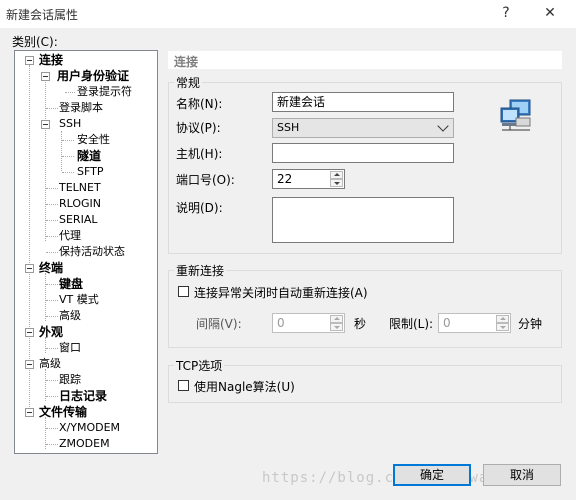 This screenshot has height=500, width=576. I want to click on description-label: 说明(D):, so click(199, 208).